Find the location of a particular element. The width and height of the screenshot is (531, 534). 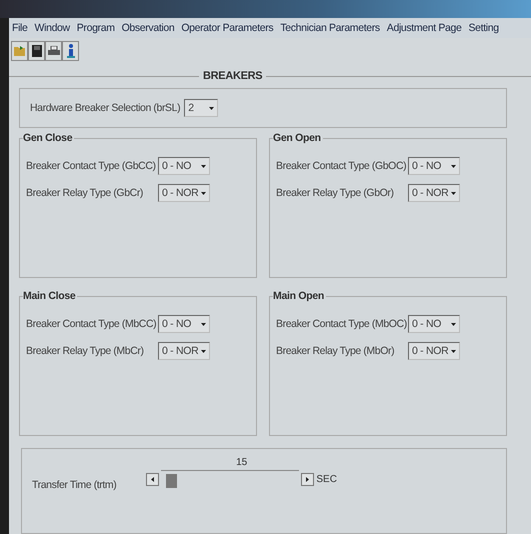

slider-reading: 15 is located at coordinates (242, 462).